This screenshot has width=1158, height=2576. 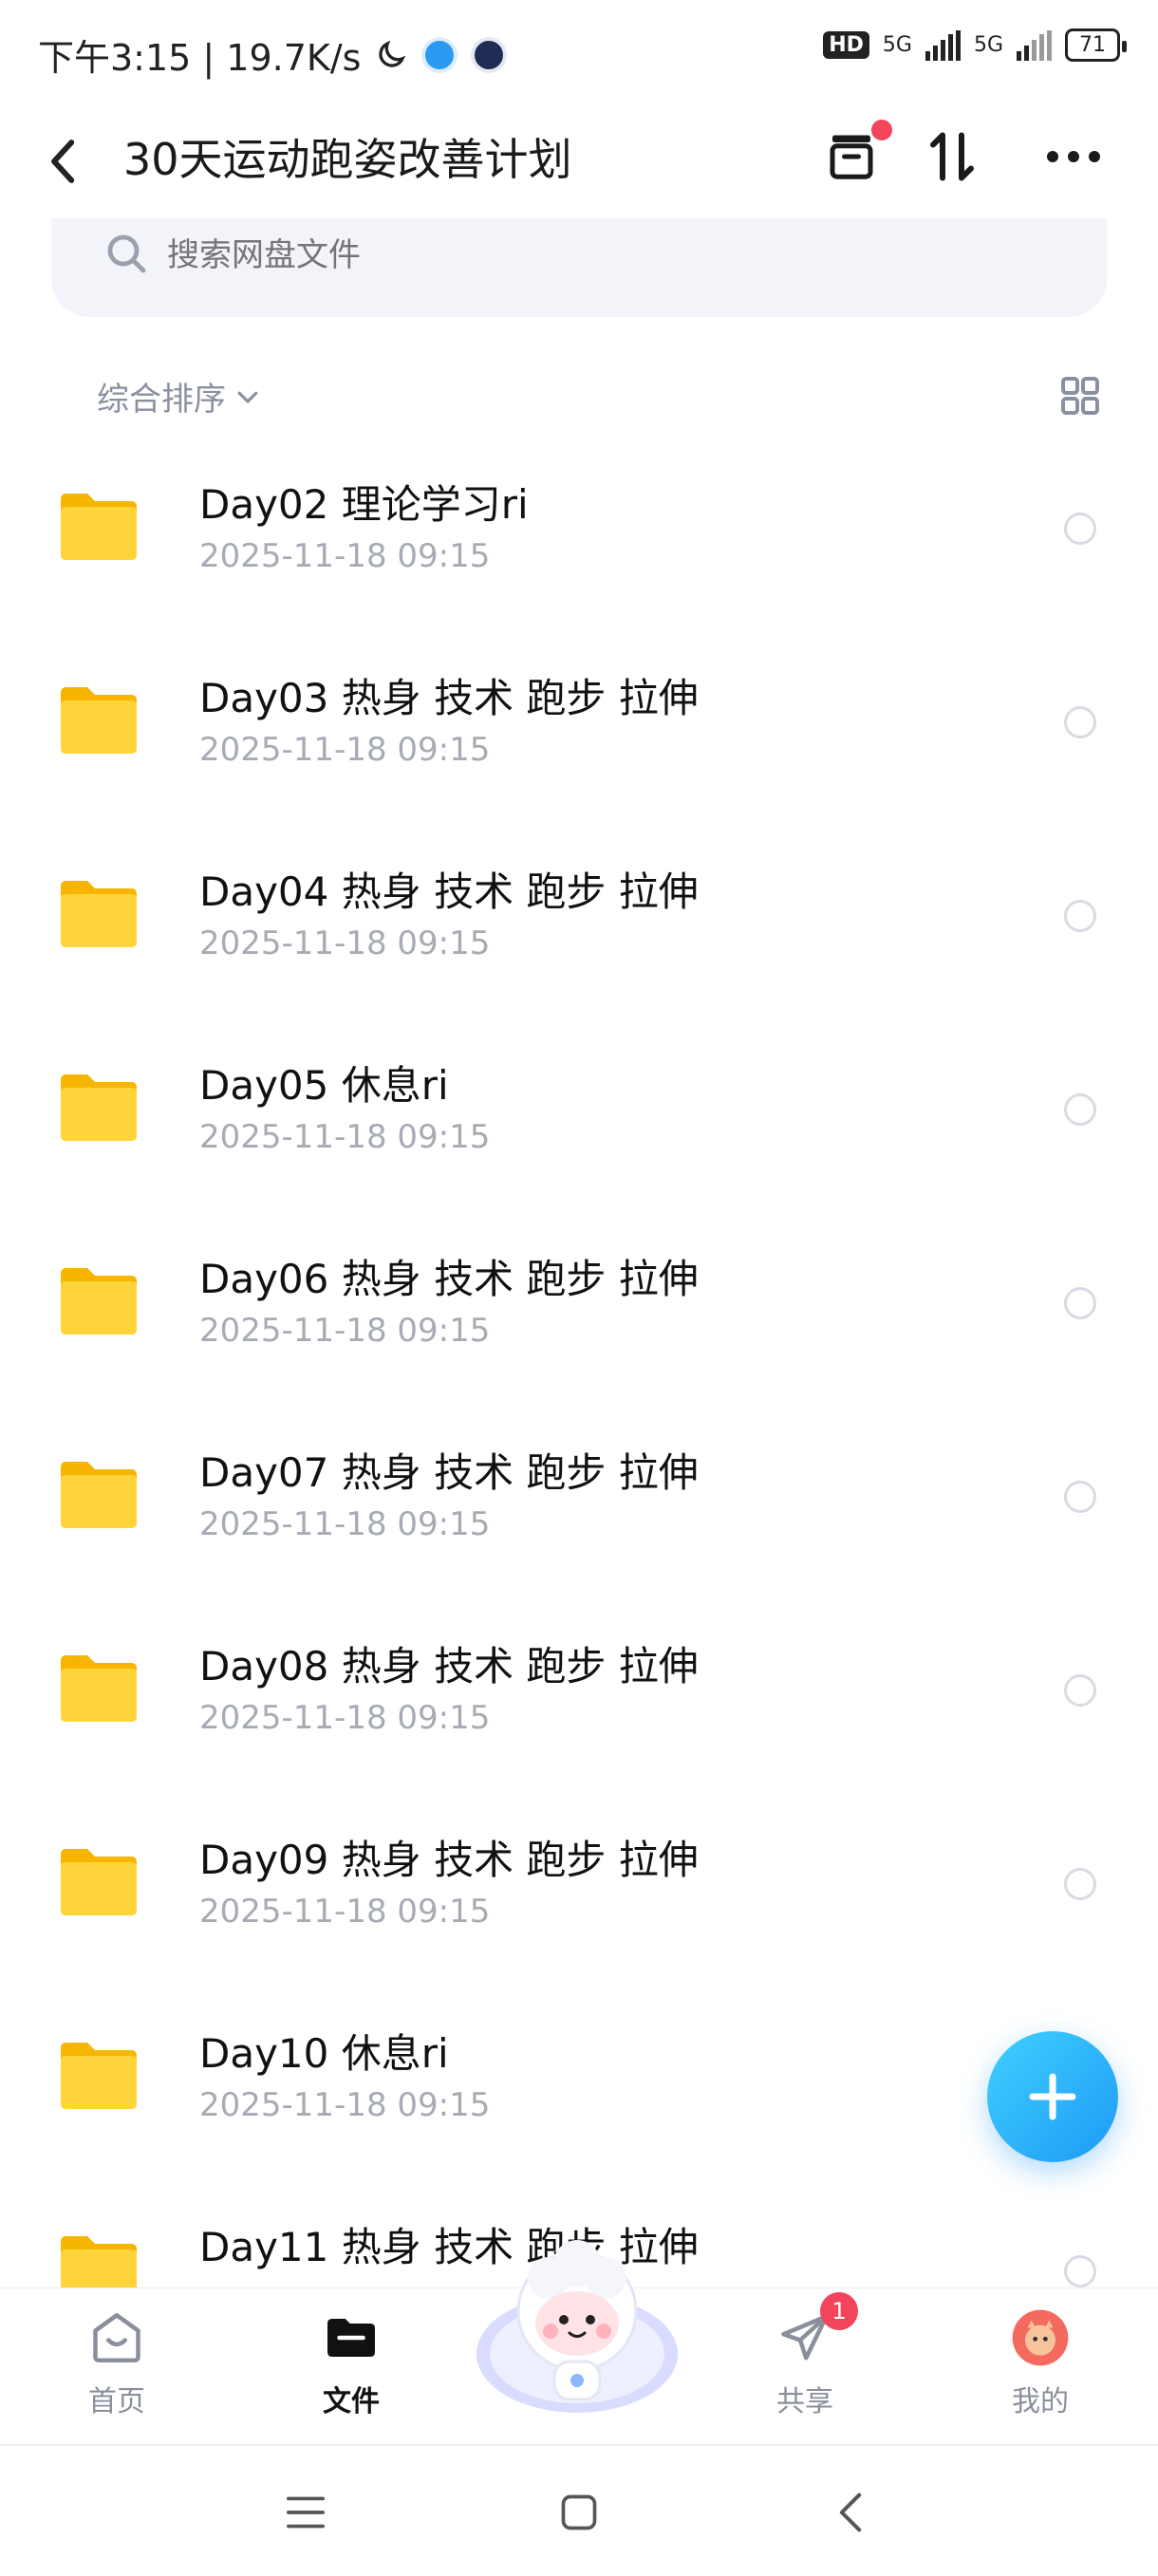 What do you see at coordinates (579, 1124) in the screenshot?
I see `file-row: Day05 休息ri 2025-11-18 09:15` at bounding box center [579, 1124].